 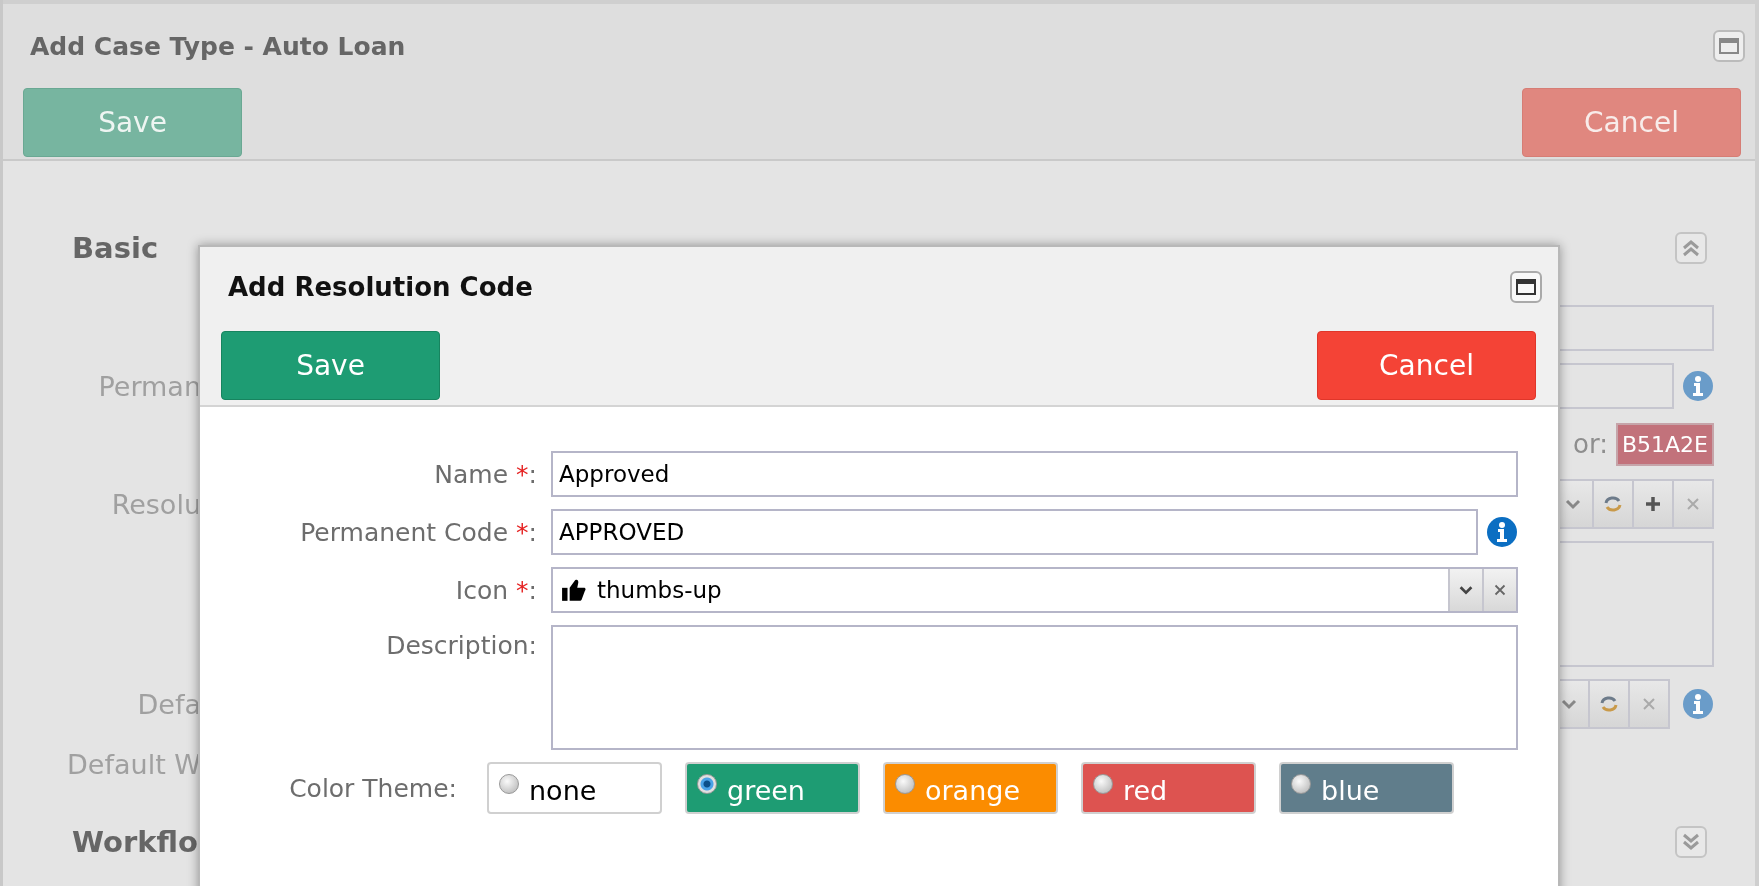 I want to click on page-title: Add Case Type - Auto Loan, so click(x=218, y=46).